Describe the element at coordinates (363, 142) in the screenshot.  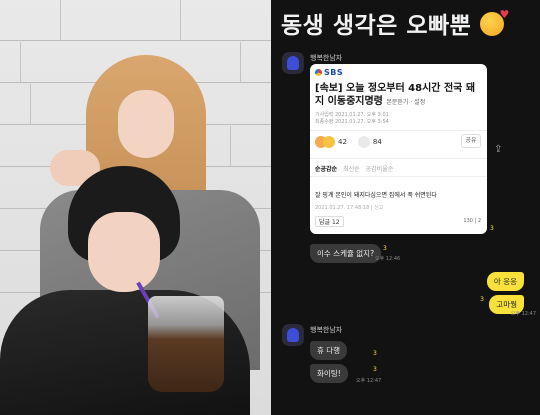
I see `comment-icon` at that location.